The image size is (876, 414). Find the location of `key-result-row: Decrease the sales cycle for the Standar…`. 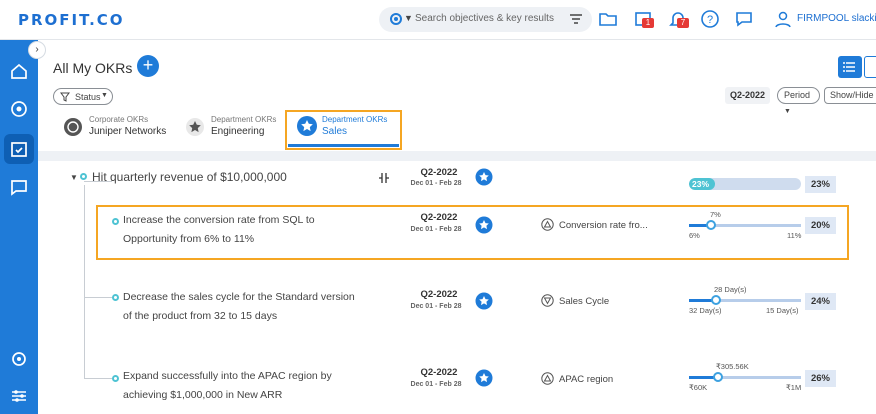

key-result-row: Decrease the sales cycle for the Standar… is located at coordinates (457, 308).